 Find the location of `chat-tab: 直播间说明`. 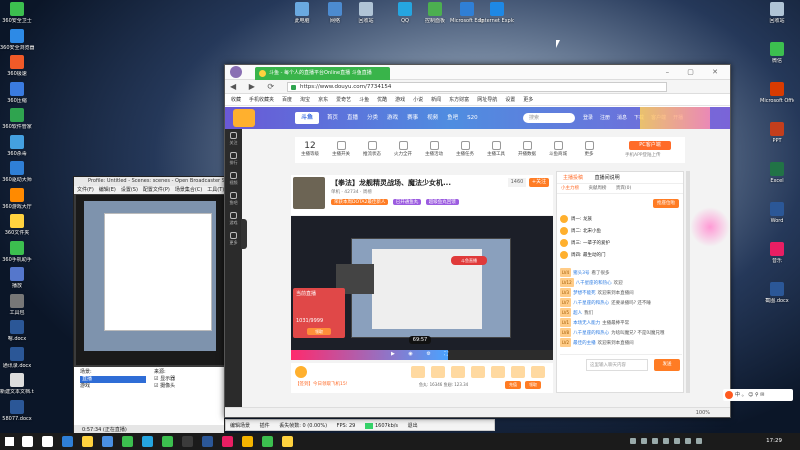

chat-tab: 直播间说明 is located at coordinates (607, 178).